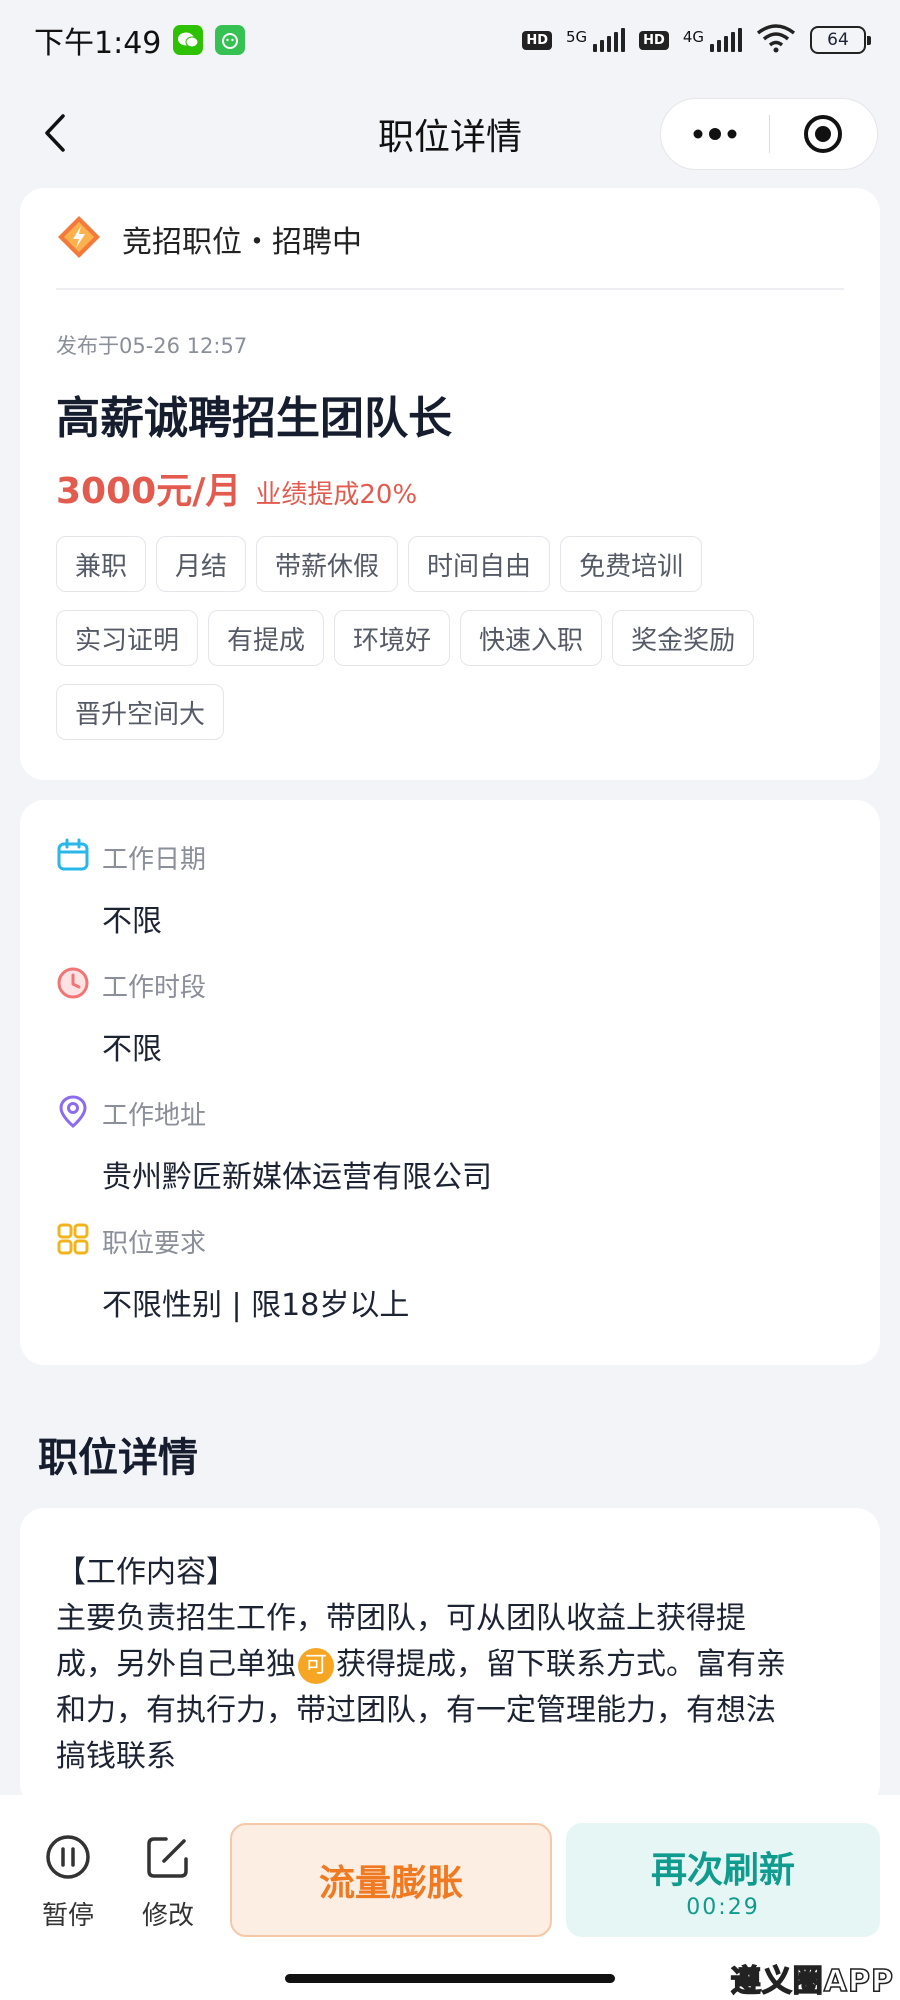 Image resolution: width=900 pixels, height=2000 pixels. What do you see at coordinates (531, 638) in the screenshot?
I see `job-tag: 快速入职` at bounding box center [531, 638].